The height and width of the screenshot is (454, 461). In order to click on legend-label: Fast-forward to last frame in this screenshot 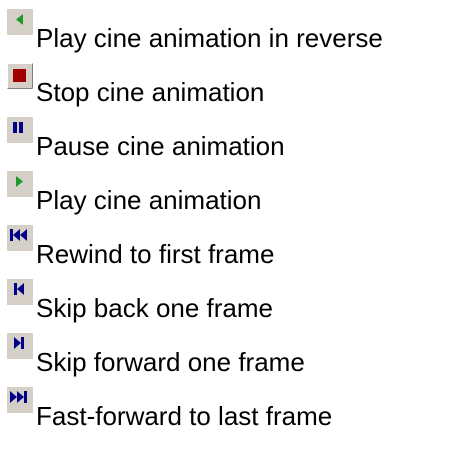, I will do `click(184, 416)`.